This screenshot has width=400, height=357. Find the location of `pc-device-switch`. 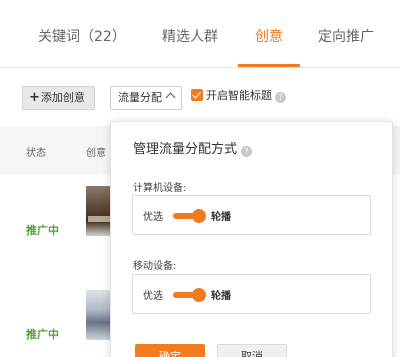

pc-device-switch is located at coordinates (189, 216).